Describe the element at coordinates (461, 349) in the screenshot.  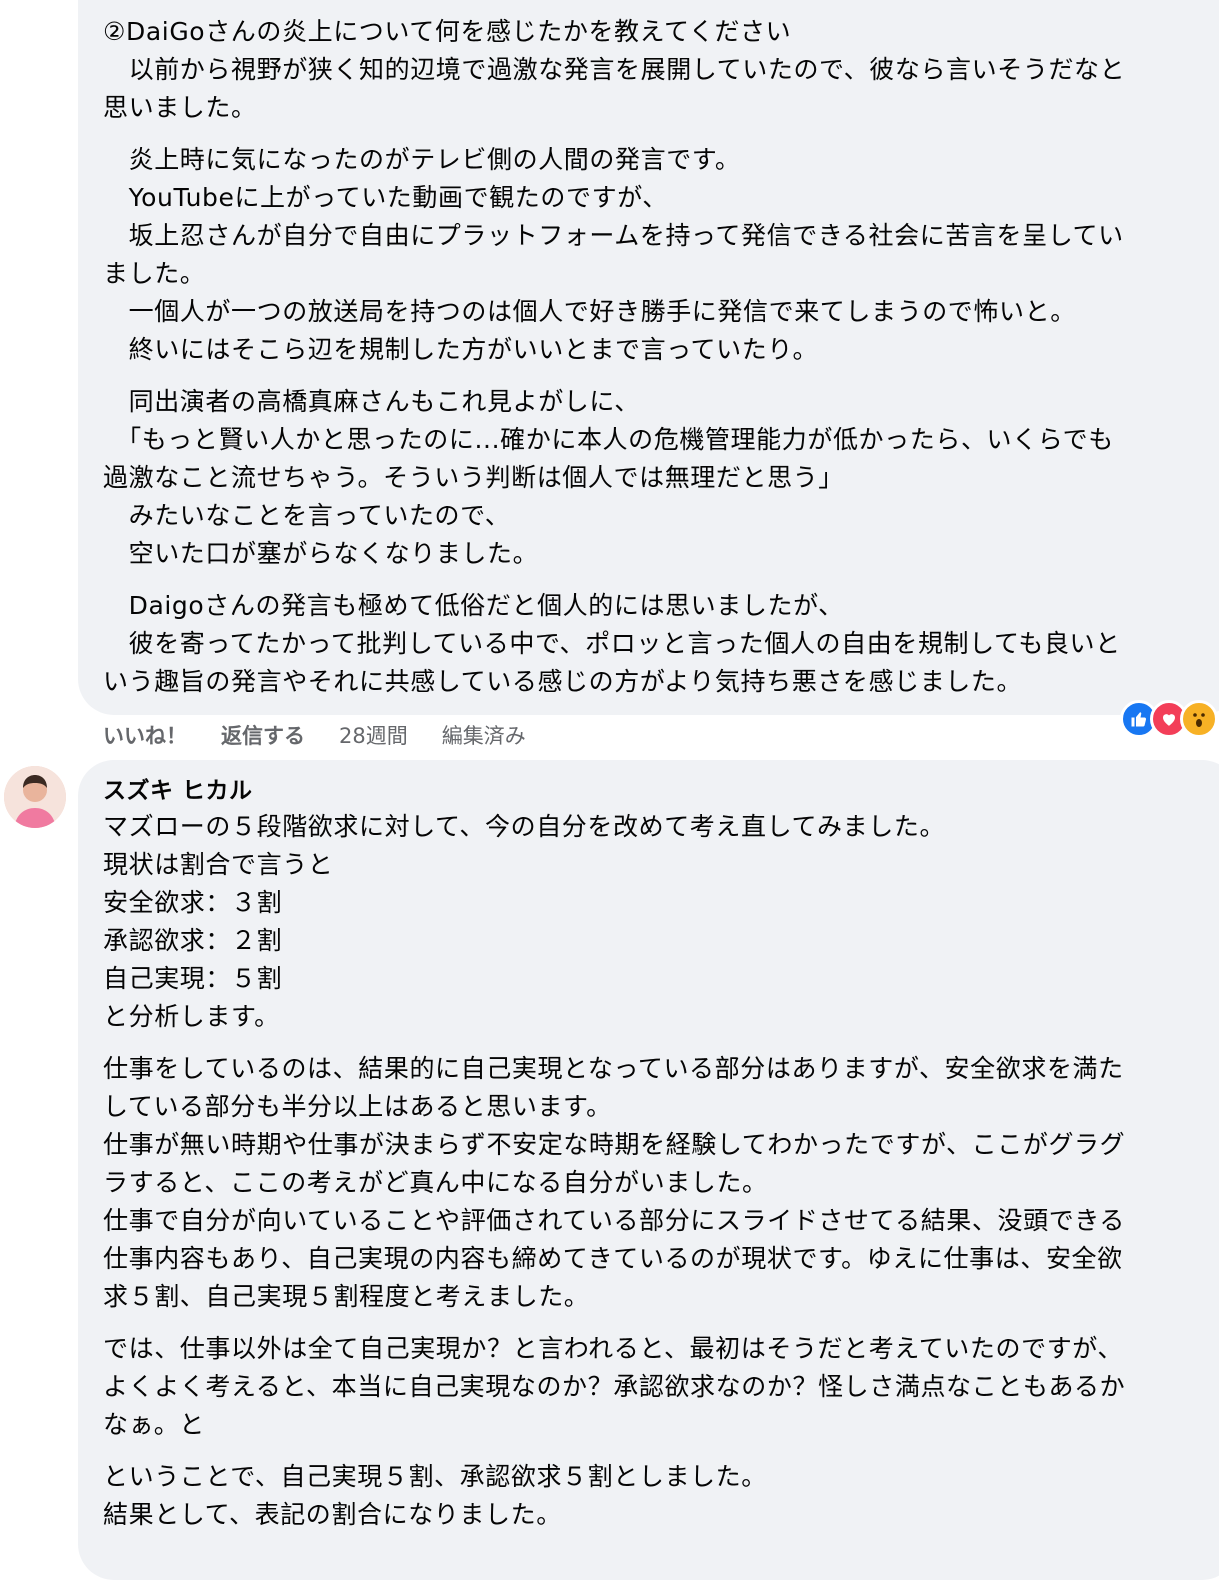
I see `comment-line: 終いにはそこら辺を規制した方がいいとまで言っていたり。` at that location.